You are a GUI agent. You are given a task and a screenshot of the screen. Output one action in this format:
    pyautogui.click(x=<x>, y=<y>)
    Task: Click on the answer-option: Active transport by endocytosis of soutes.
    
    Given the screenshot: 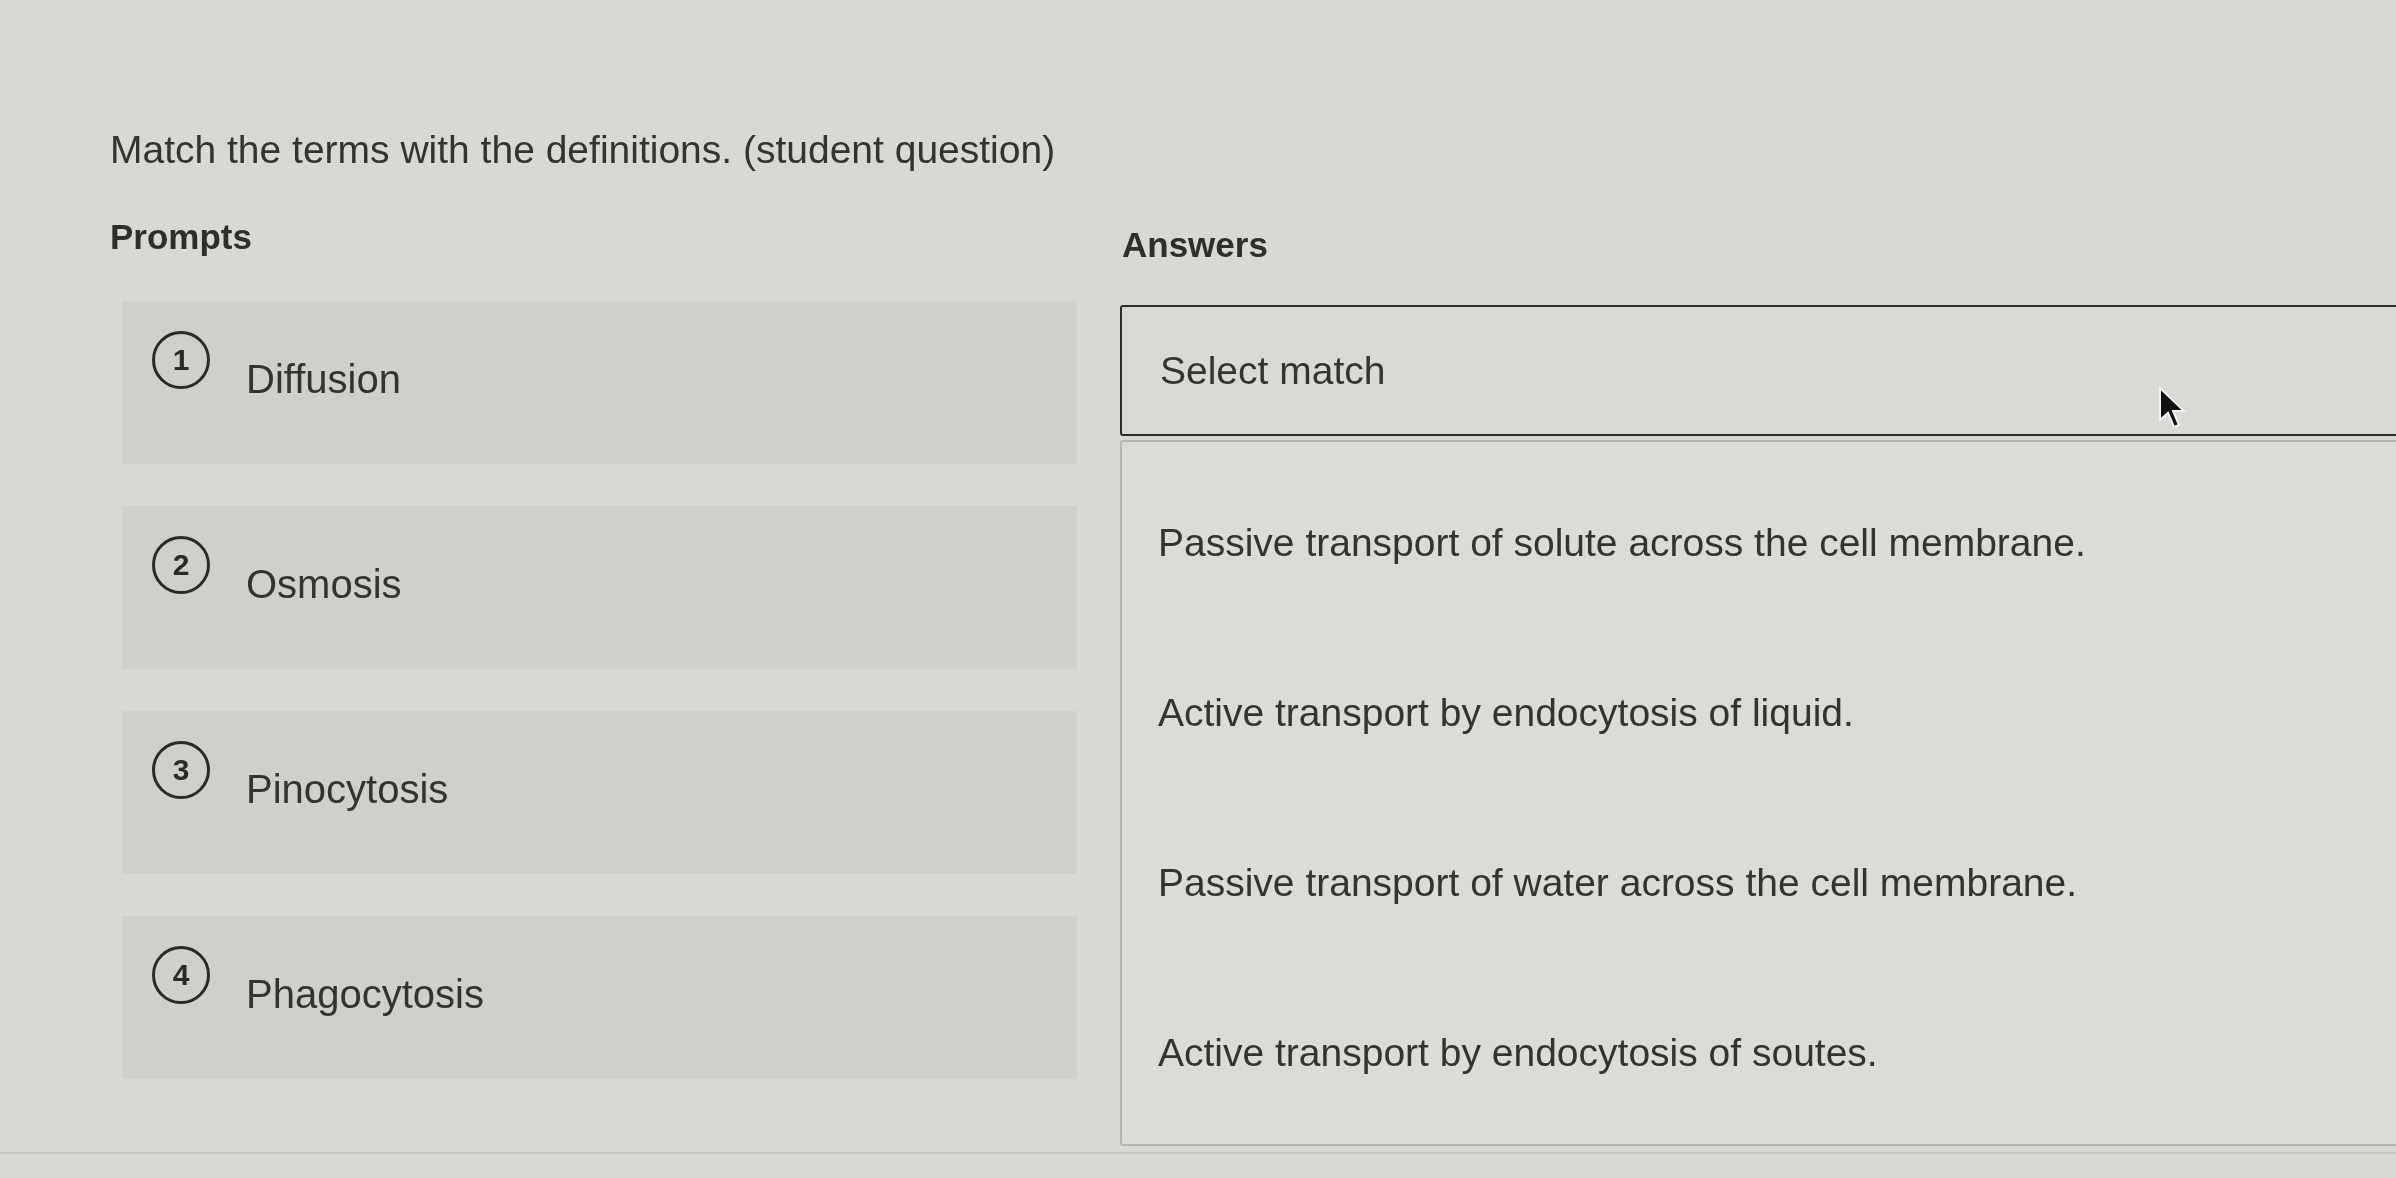 What is the action you would take?
    pyautogui.click(x=1759, y=1053)
    